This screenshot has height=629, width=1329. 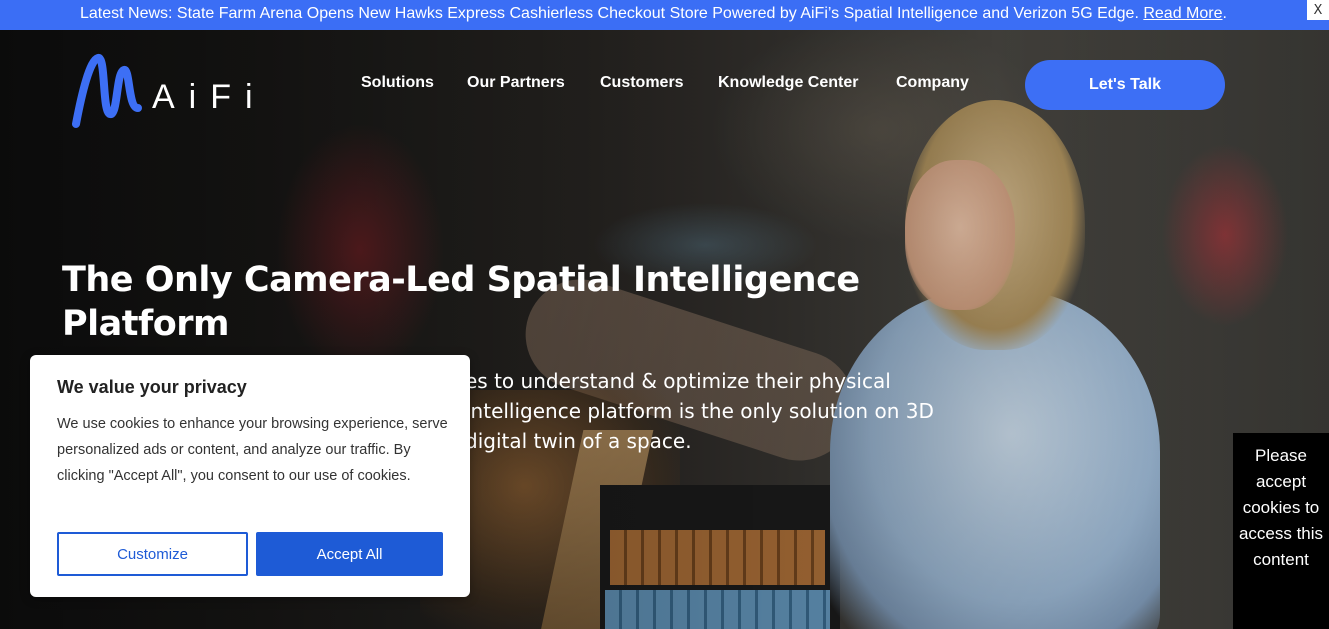 I want to click on nav-customers: Customers, so click(x=642, y=83).